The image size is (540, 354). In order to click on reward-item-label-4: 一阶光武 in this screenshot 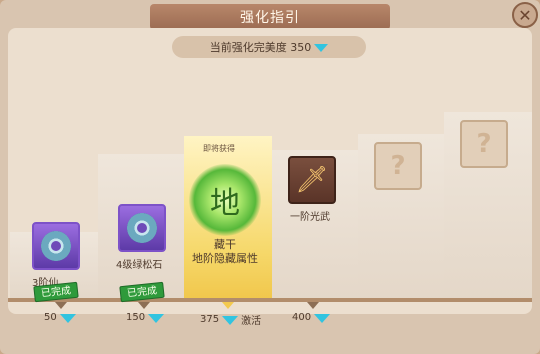, I will do `click(310, 217)`.